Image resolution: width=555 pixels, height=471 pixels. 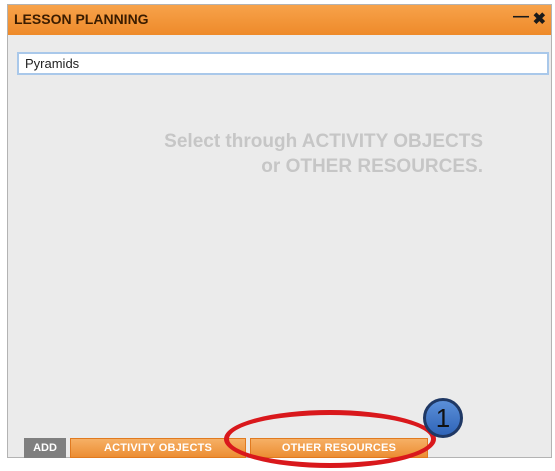 I want to click on highlight-ellipse, so click(x=330, y=439).